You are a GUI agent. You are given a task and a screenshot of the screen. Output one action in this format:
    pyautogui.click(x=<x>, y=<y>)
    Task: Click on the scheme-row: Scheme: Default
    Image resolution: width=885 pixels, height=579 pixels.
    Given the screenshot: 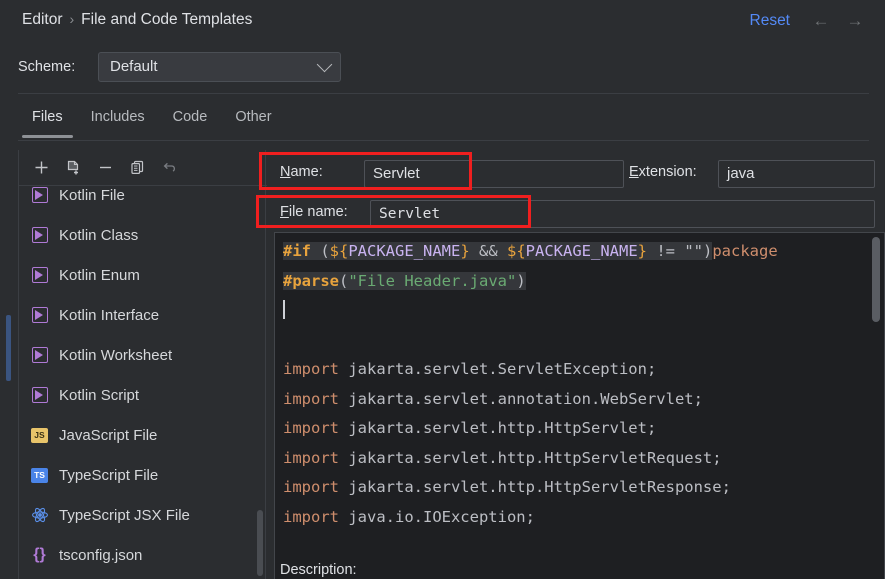 What is the action you would take?
    pyautogui.click(x=442, y=70)
    